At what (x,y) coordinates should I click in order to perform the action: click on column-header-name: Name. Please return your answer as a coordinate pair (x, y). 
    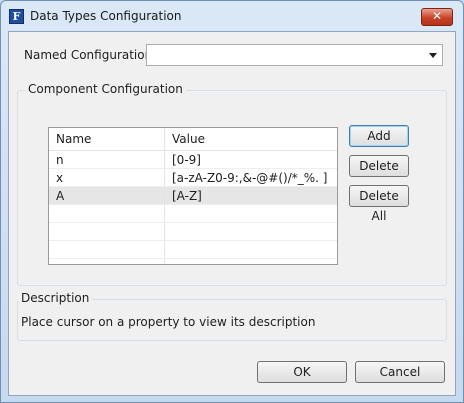
    Looking at the image, I should click on (107, 139).